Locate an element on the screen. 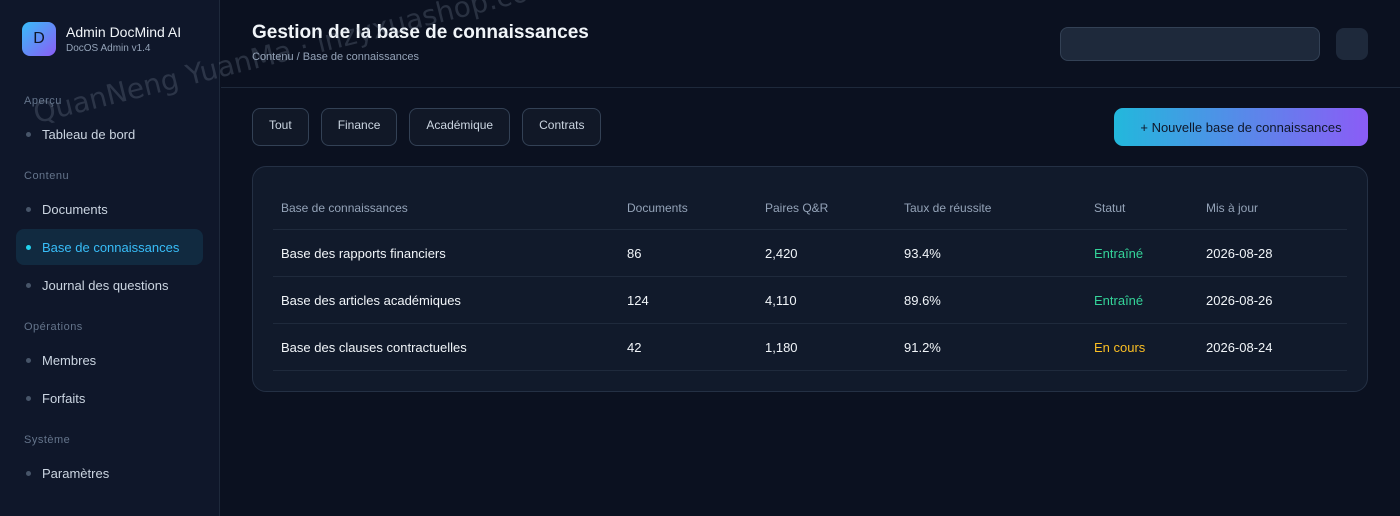 The height and width of the screenshot is (516, 1400). brand-version: DocOS Admin v1.4 is located at coordinates (108, 48).